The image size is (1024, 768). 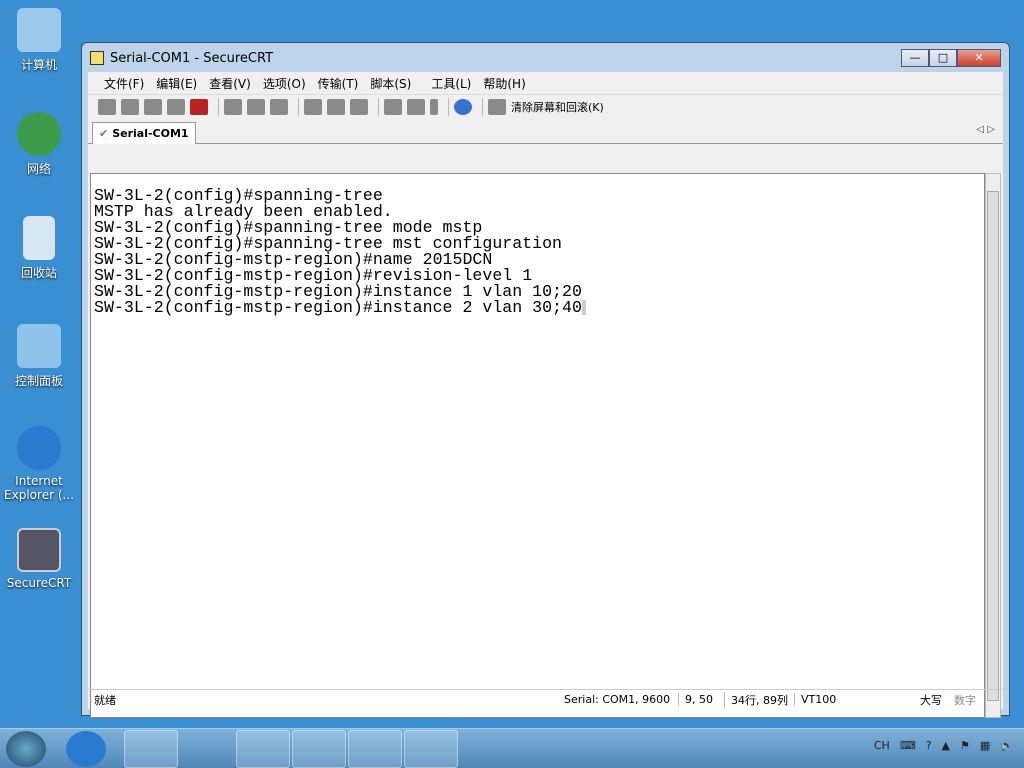 What do you see at coordinates (545, 131) in the screenshot?
I see `tab-bar: ✔ Serial-COM1 ◁ ▷` at bounding box center [545, 131].